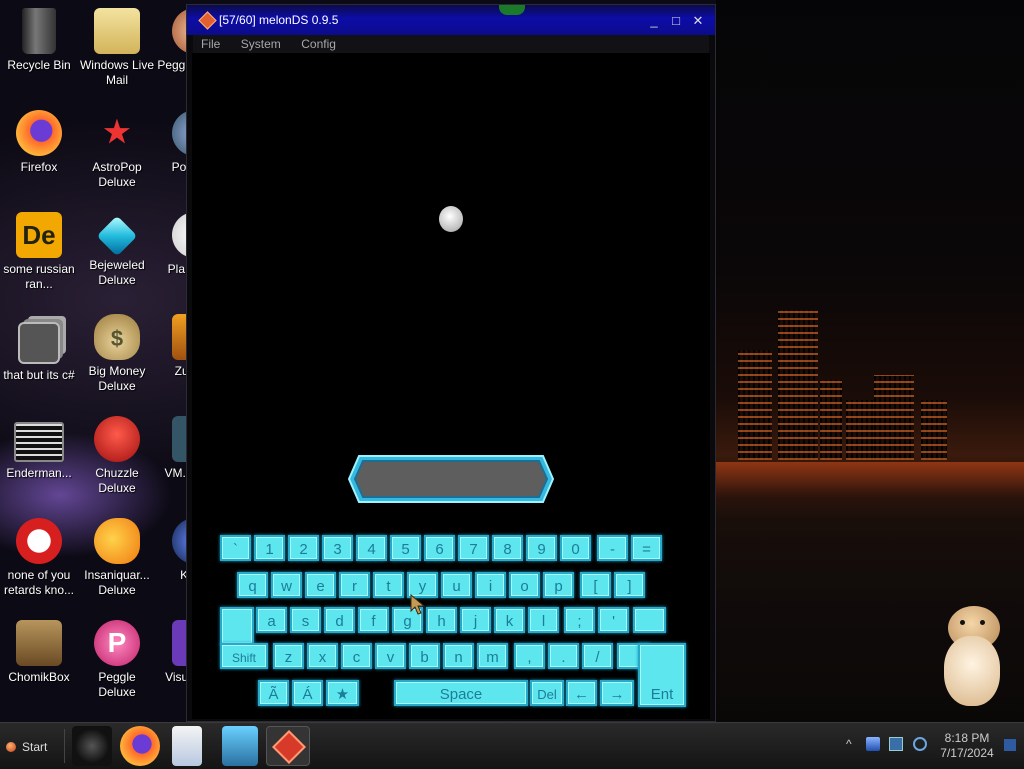 The image size is (1024, 769). I want to click on key-b: b, so click(424, 656).